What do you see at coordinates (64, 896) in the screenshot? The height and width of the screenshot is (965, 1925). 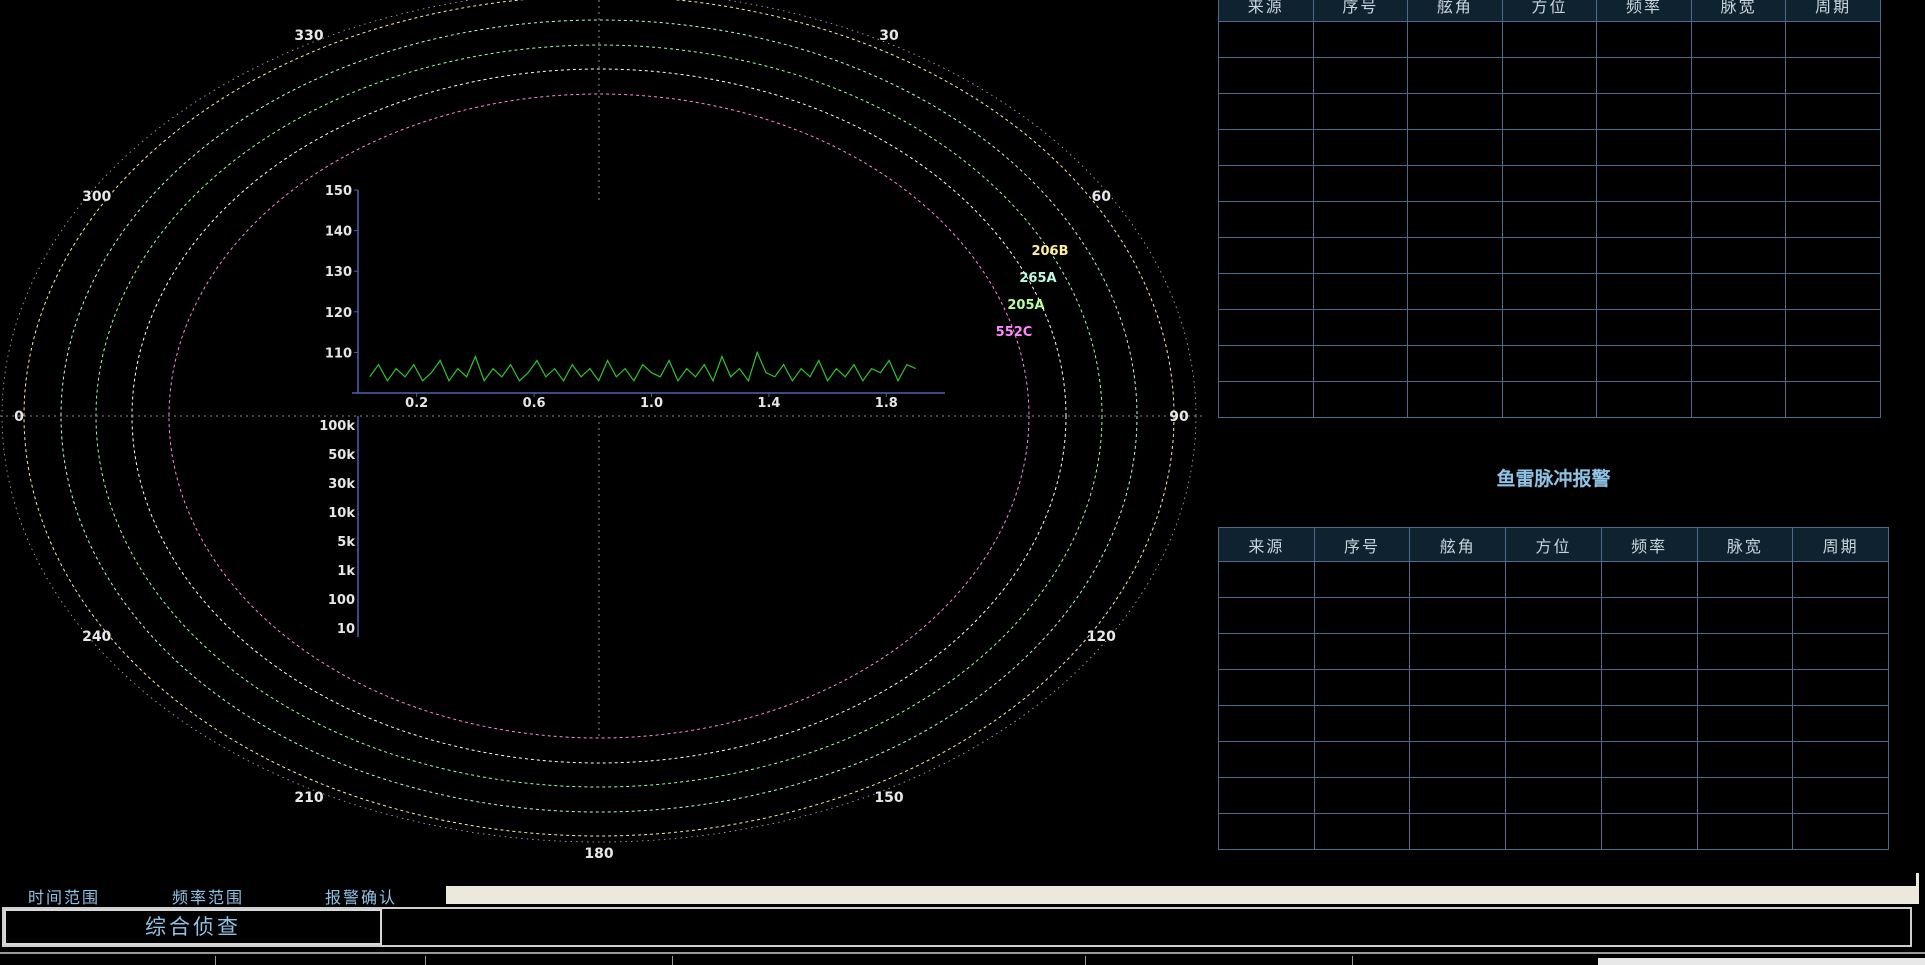 I see `time-range-button: 时间范围` at bounding box center [64, 896].